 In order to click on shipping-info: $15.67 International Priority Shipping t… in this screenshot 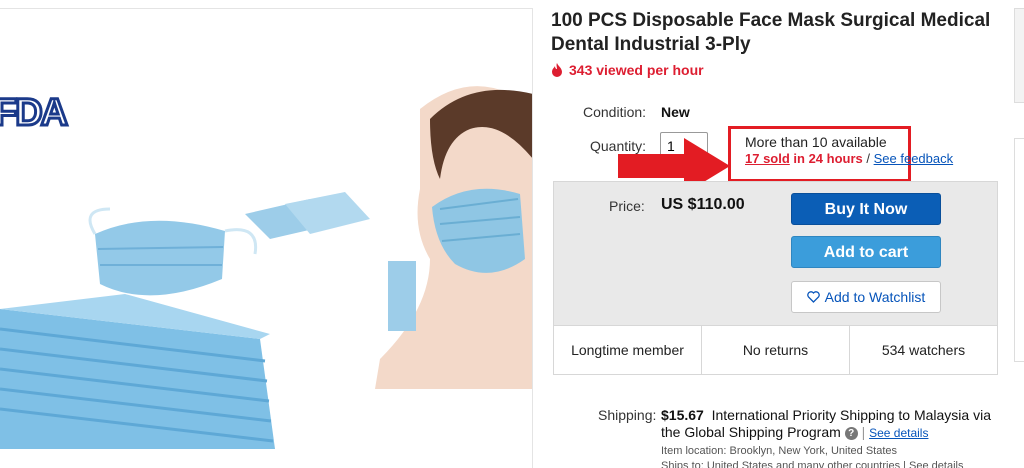, I will do `click(826, 423)`.